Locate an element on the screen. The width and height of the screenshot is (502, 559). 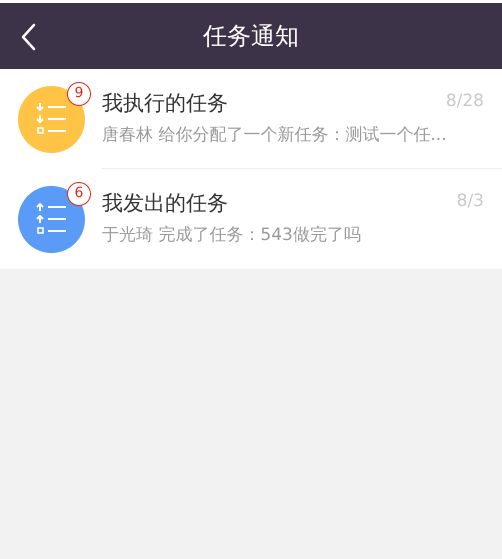
item-title: 我发出的任务 is located at coordinates (165, 204).